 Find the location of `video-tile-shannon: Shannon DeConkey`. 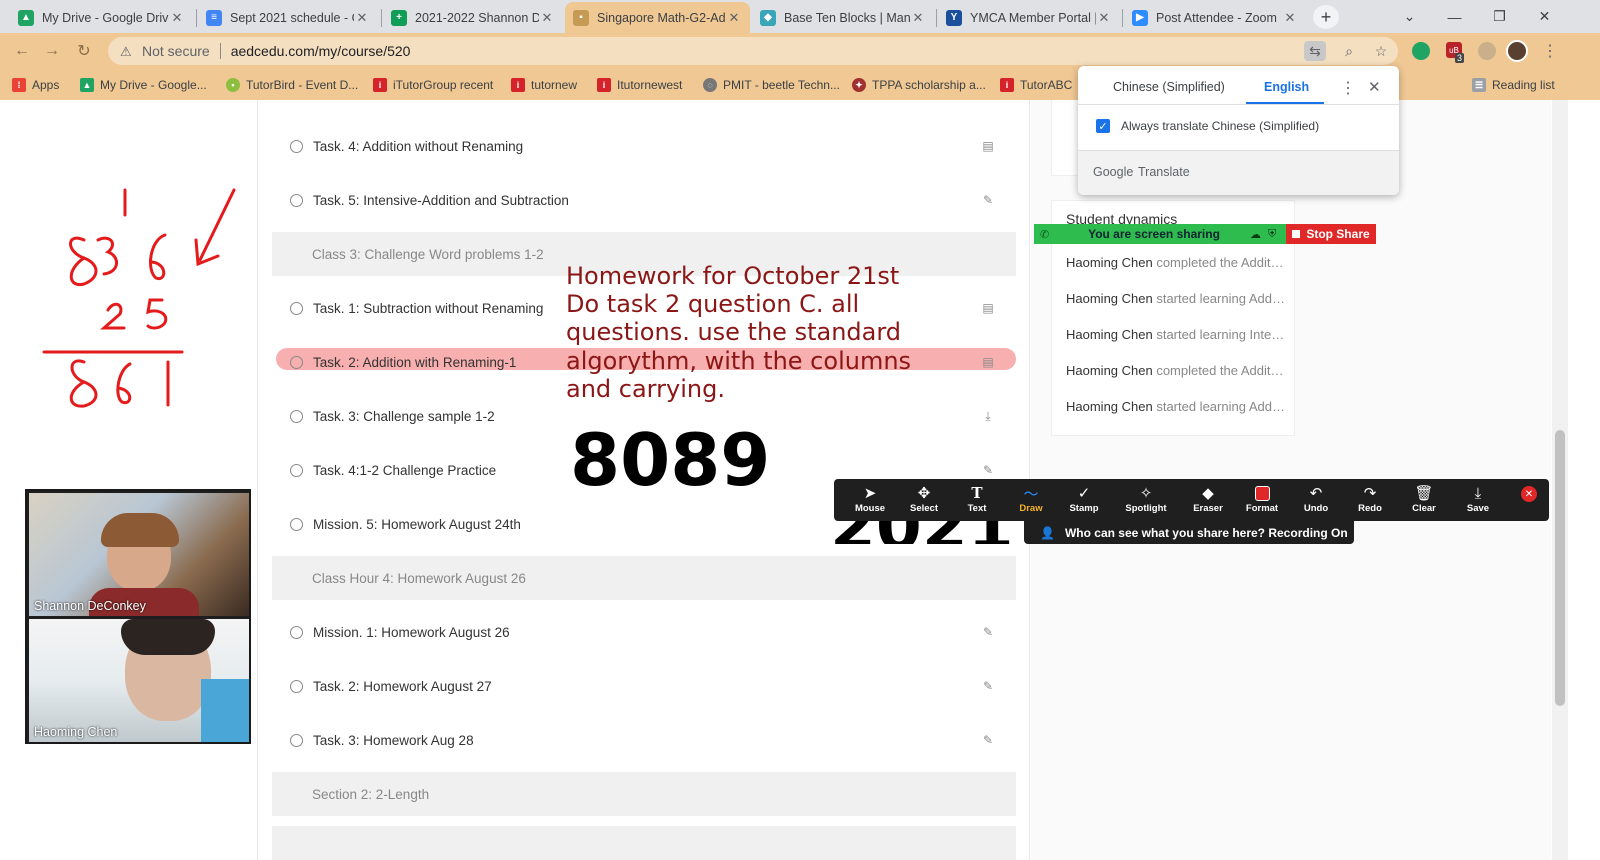

video-tile-shannon: Shannon DeConkey is located at coordinates (139, 554).